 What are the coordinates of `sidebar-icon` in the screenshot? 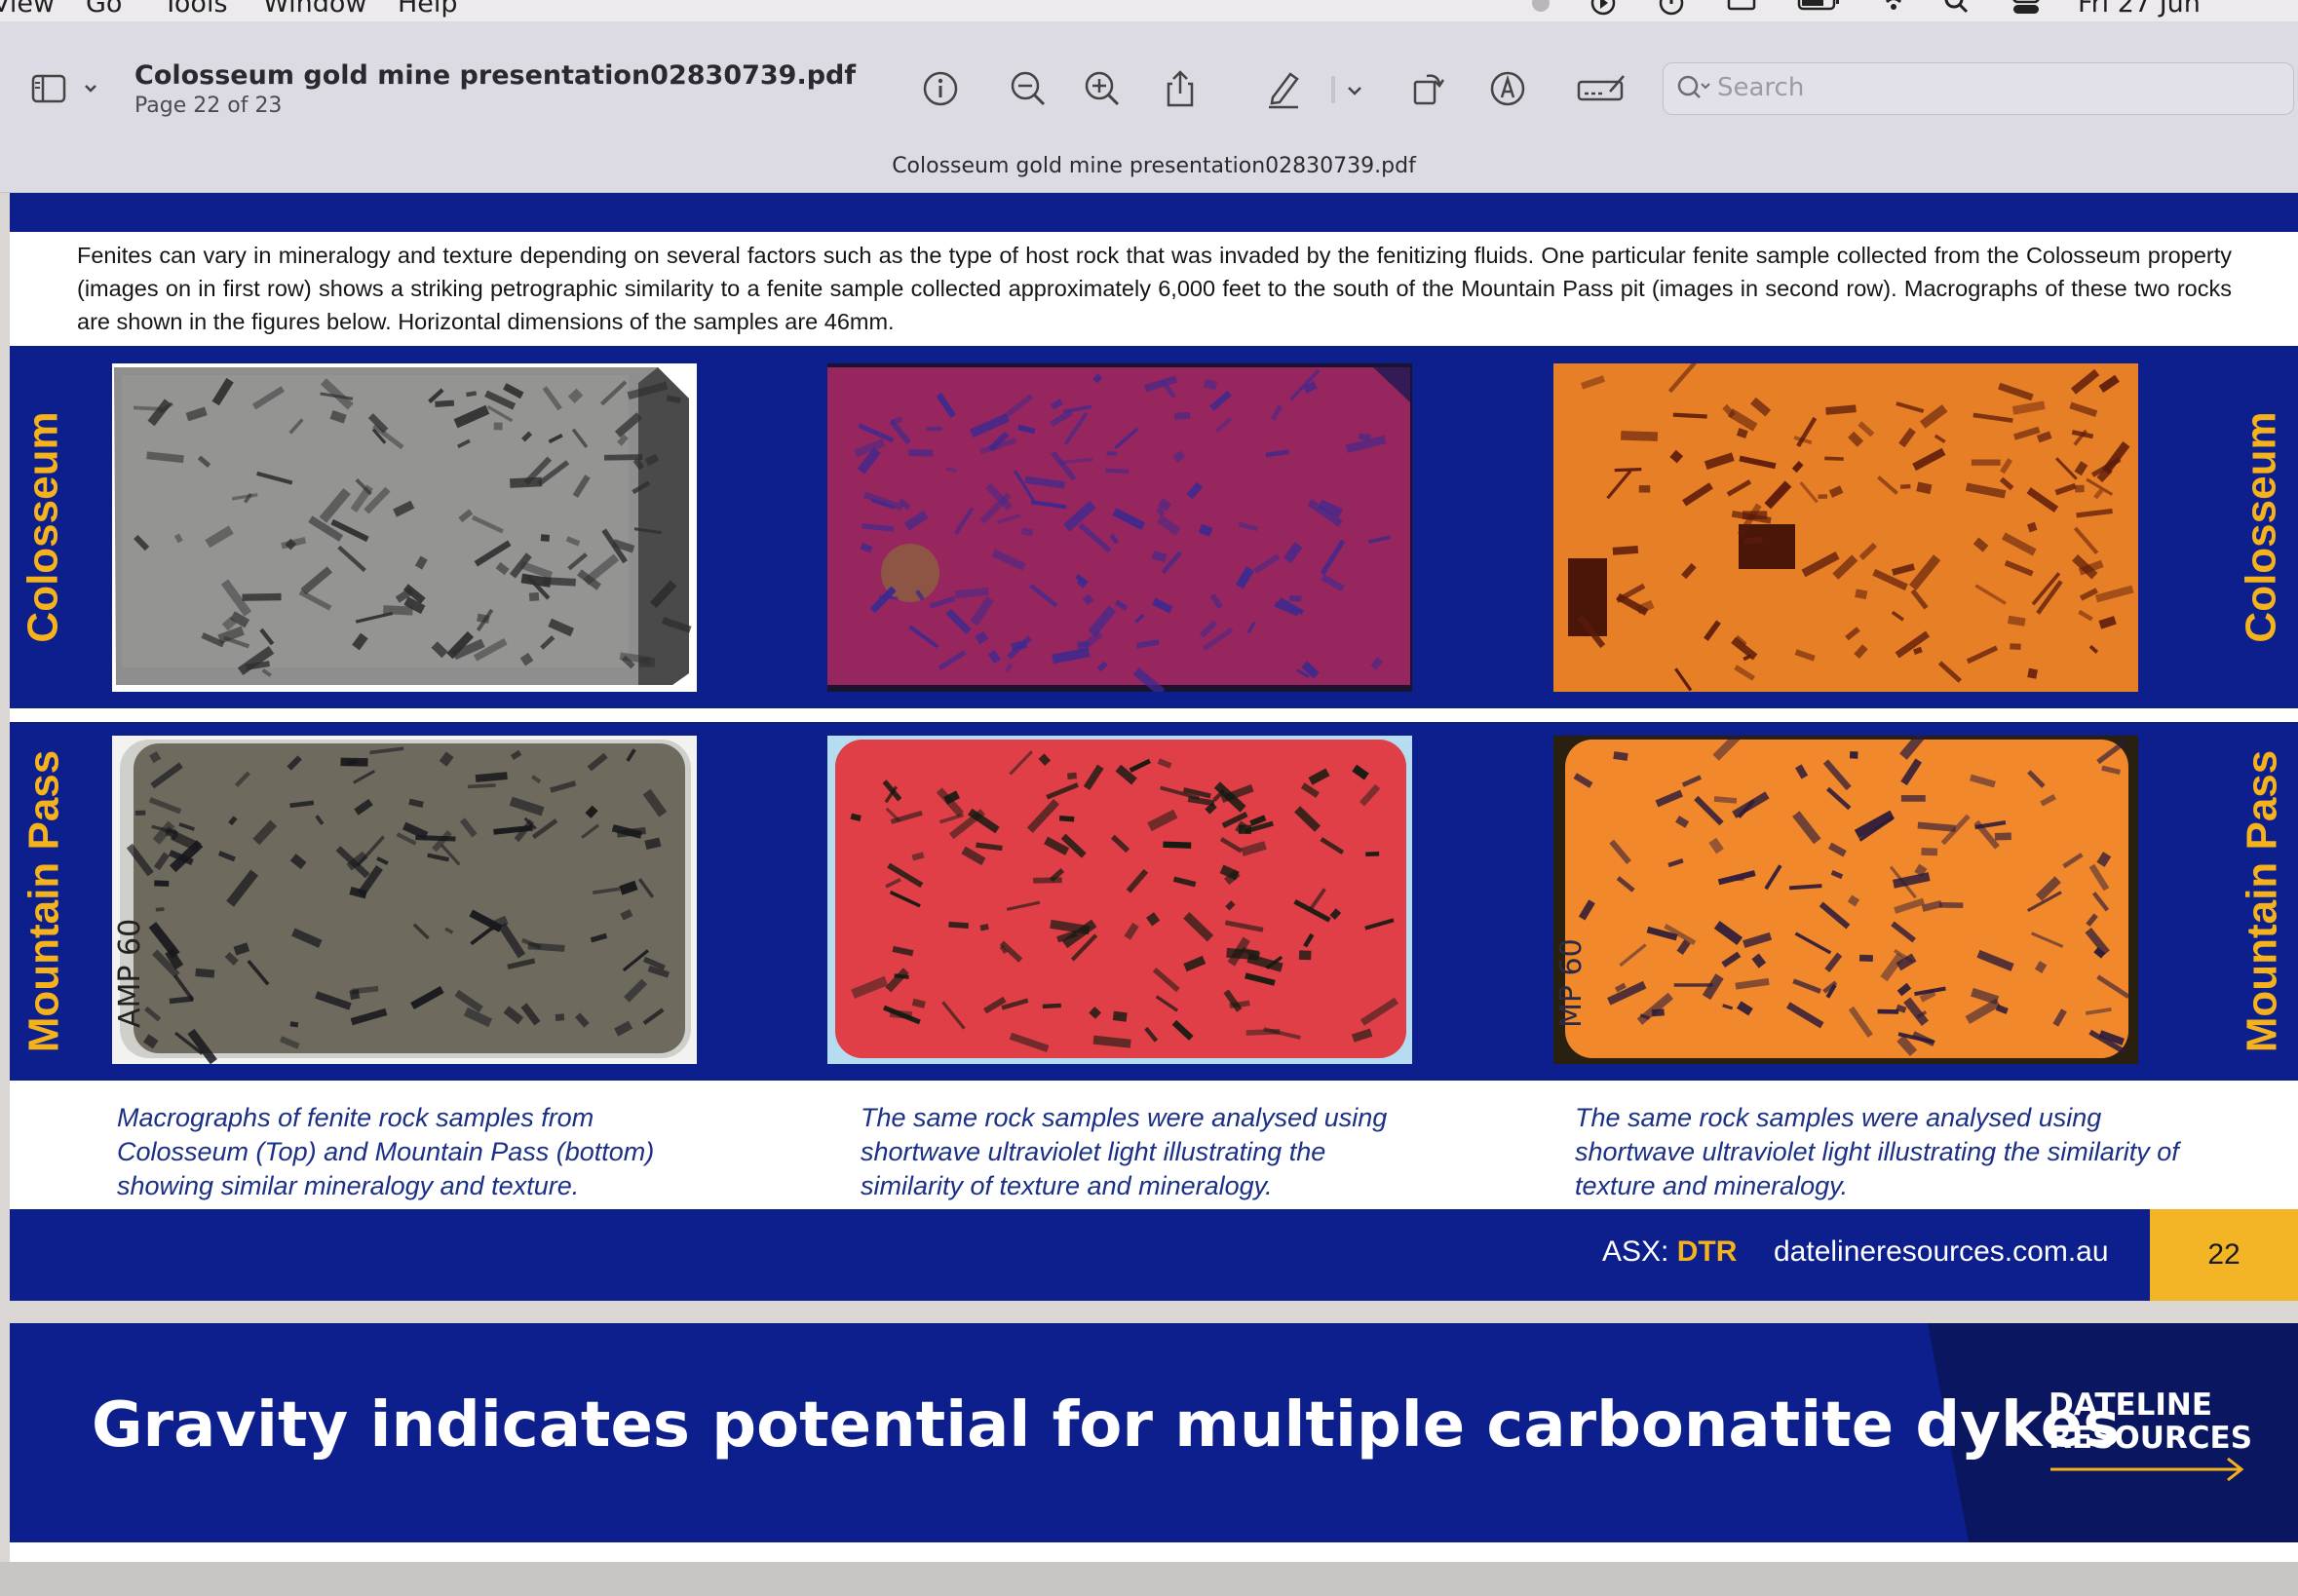 It's located at (63, 88).